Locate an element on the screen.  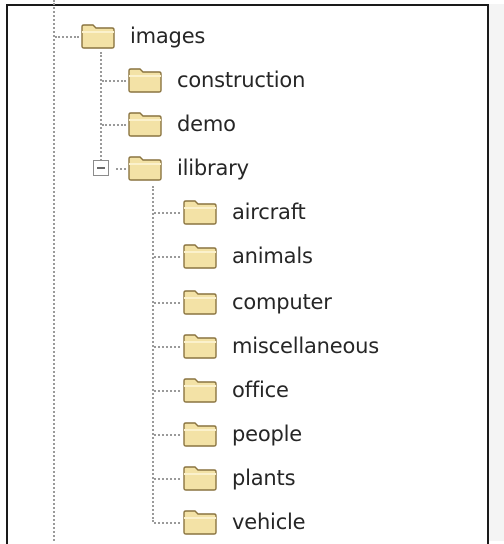
tree-node-computer: computer is located at coordinates (257, 302).